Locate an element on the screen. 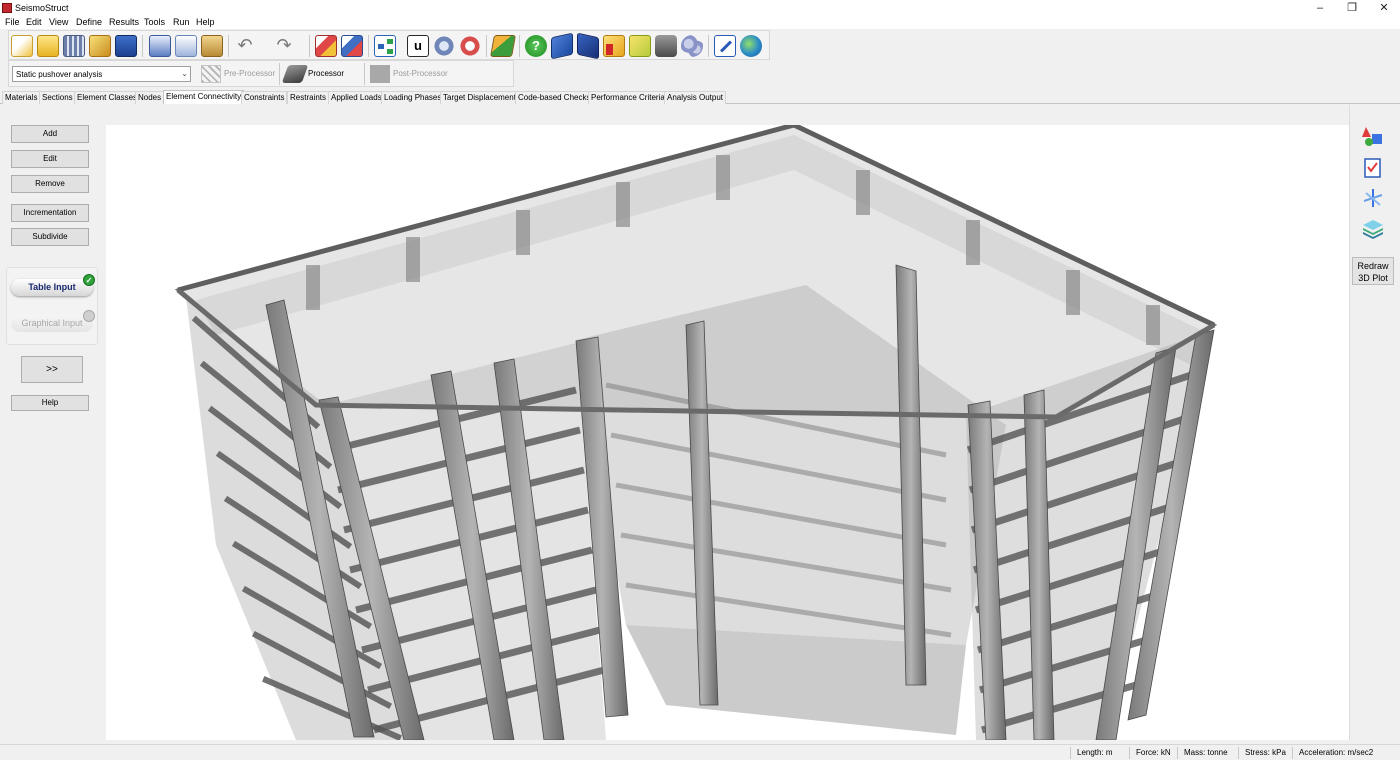  tab-performance-criteria: Performance Criteria is located at coordinates (628, 97).